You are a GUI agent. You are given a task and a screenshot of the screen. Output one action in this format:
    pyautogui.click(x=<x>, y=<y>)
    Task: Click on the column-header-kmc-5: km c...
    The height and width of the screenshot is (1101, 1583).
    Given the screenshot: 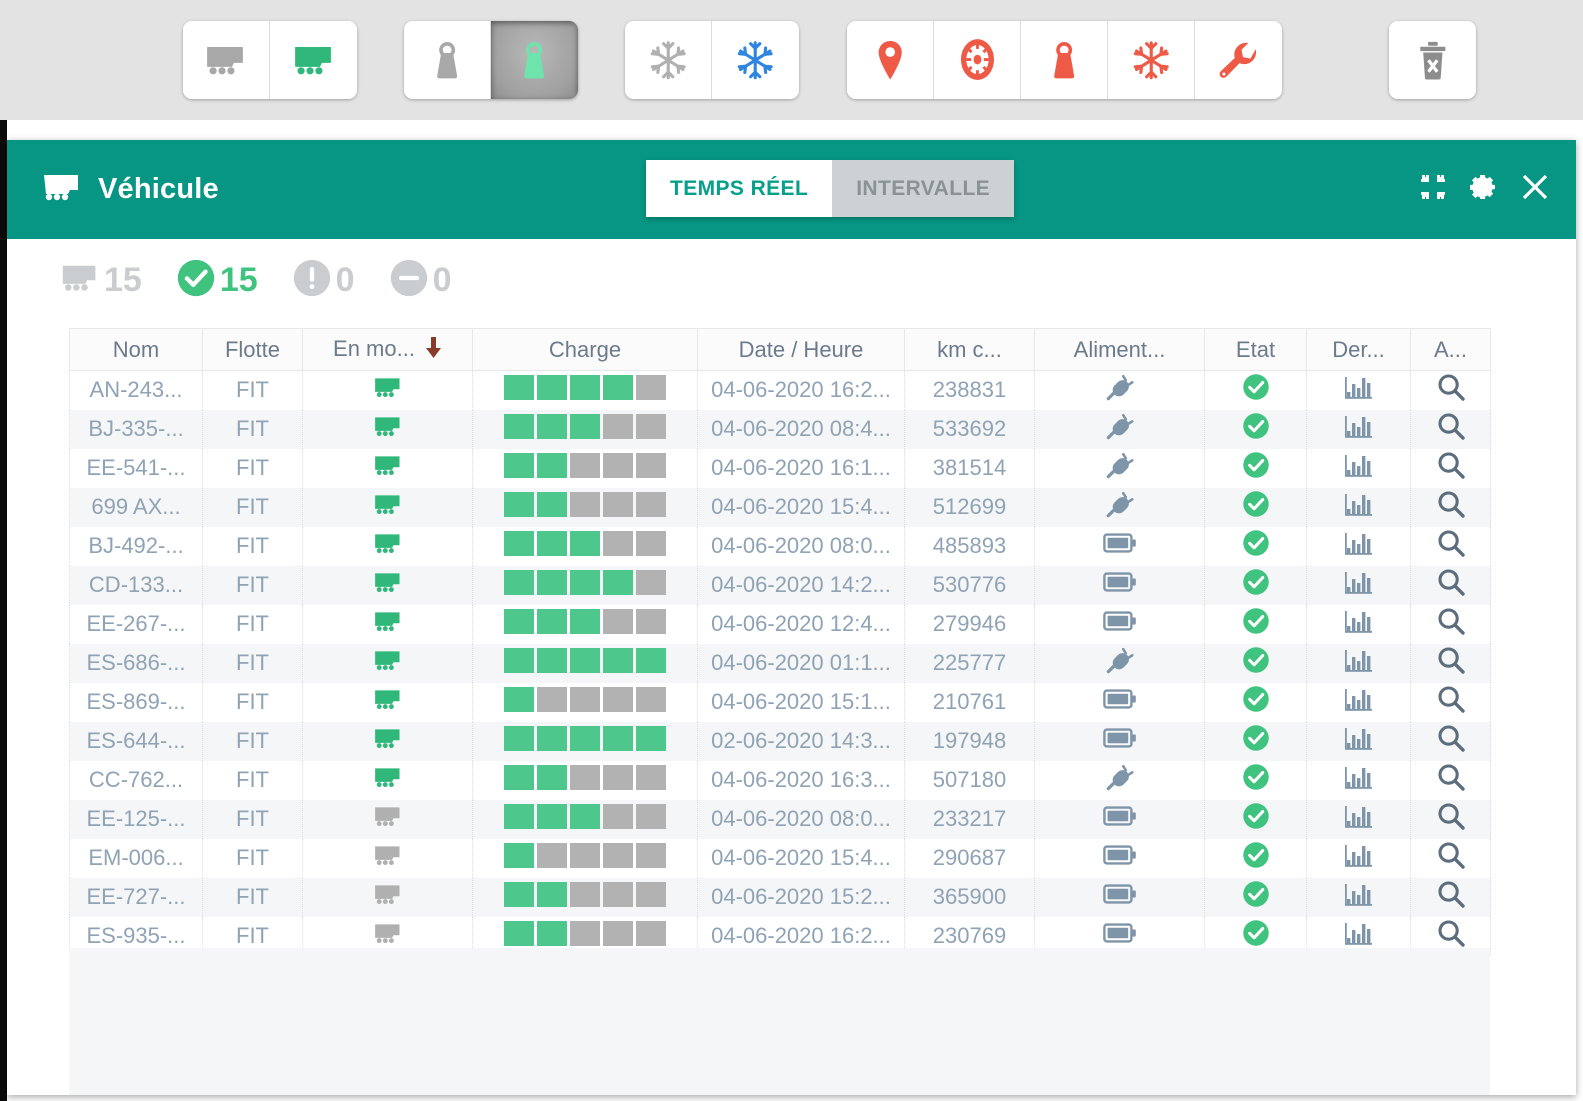 What is the action you would take?
    pyautogui.click(x=969, y=349)
    